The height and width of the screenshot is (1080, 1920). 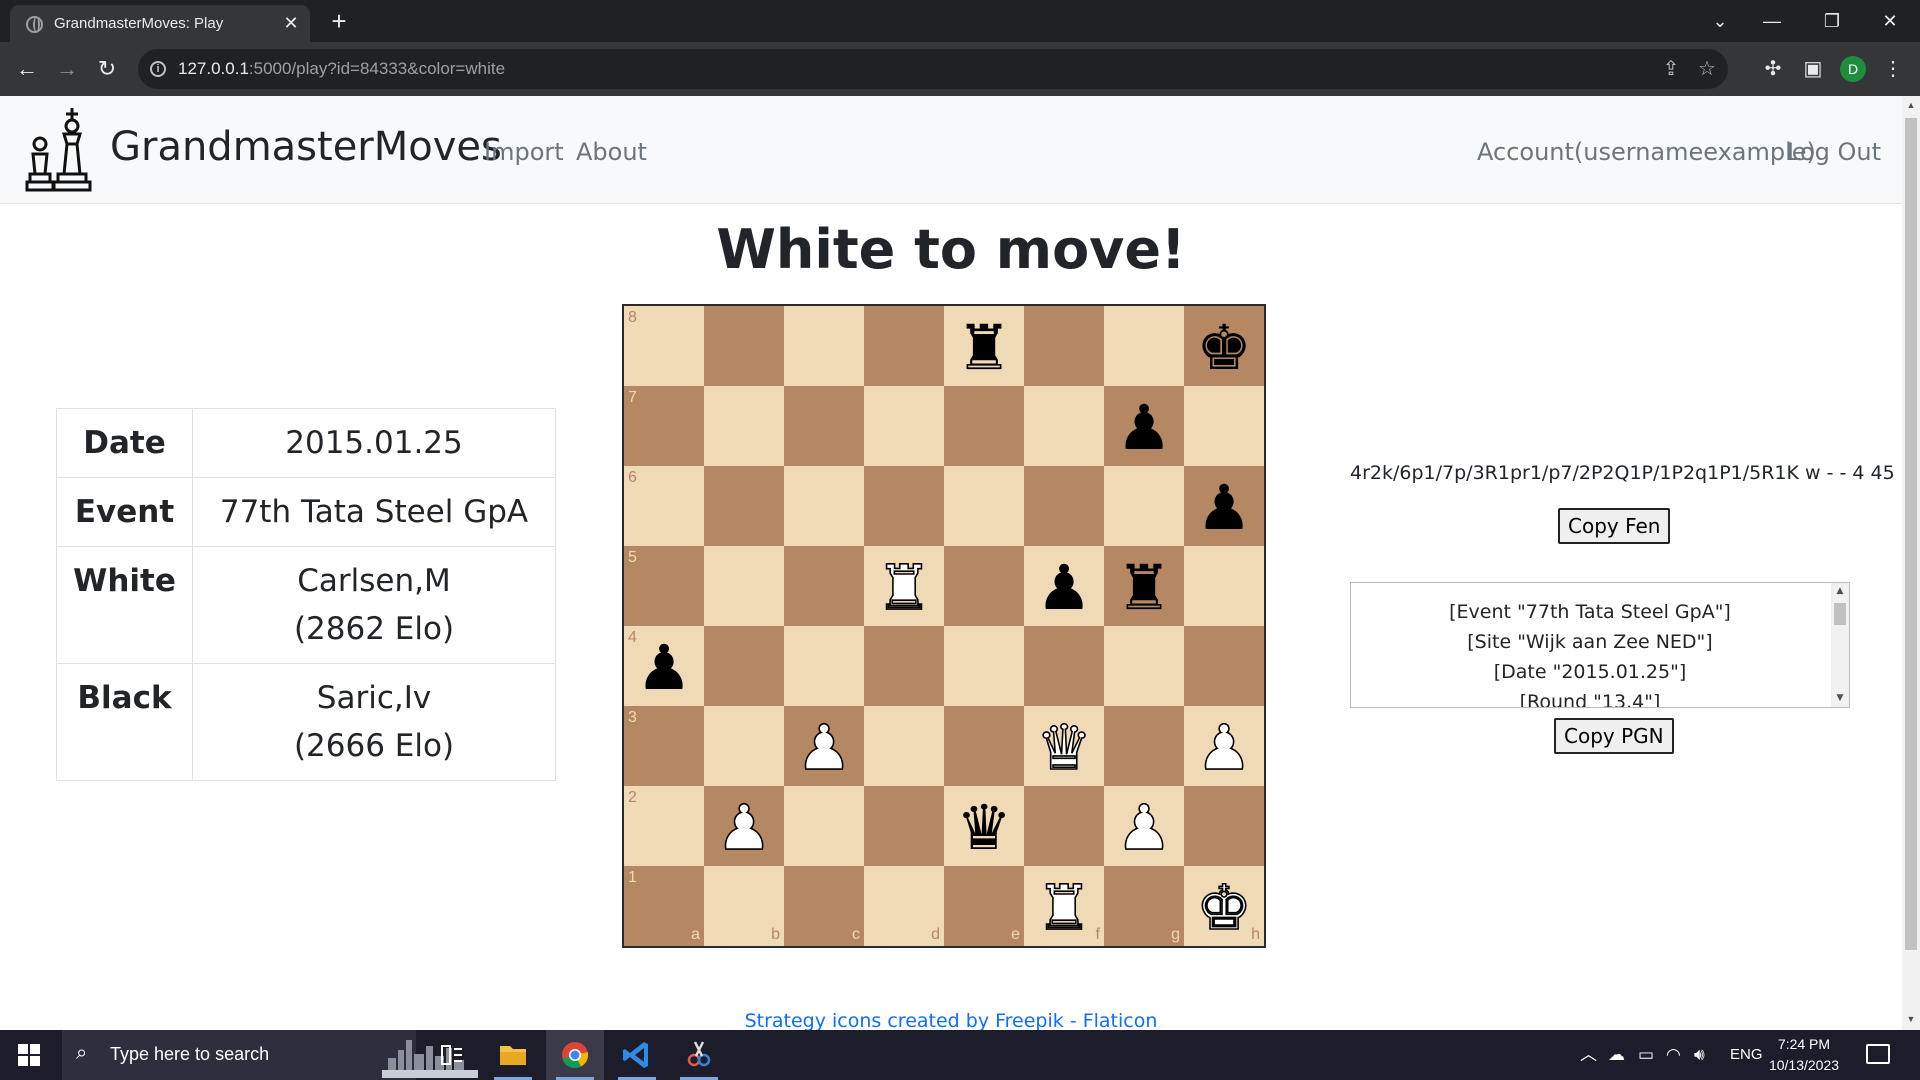 I want to click on black-king-icon: ♚, so click(x=1224, y=346).